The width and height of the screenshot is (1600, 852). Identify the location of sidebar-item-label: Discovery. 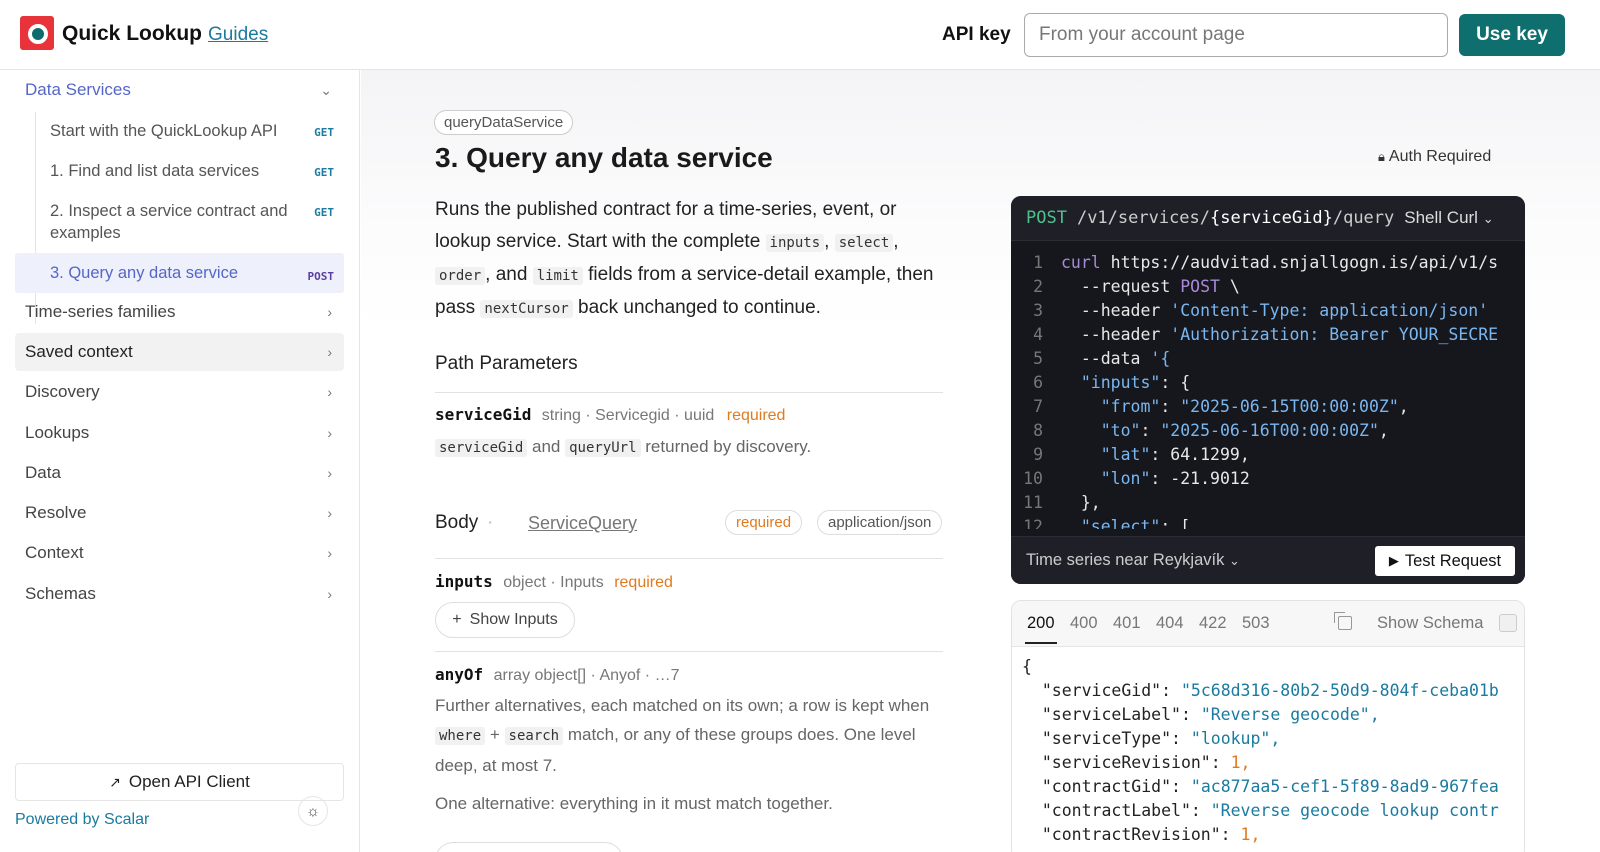
(62, 391).